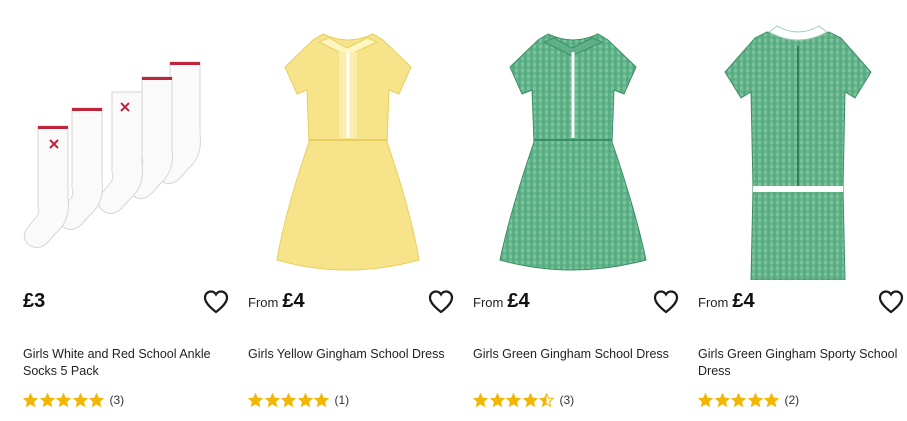 The width and height of the screenshot is (907, 421). What do you see at coordinates (573, 152) in the screenshot?
I see `green-dress-image` at bounding box center [573, 152].